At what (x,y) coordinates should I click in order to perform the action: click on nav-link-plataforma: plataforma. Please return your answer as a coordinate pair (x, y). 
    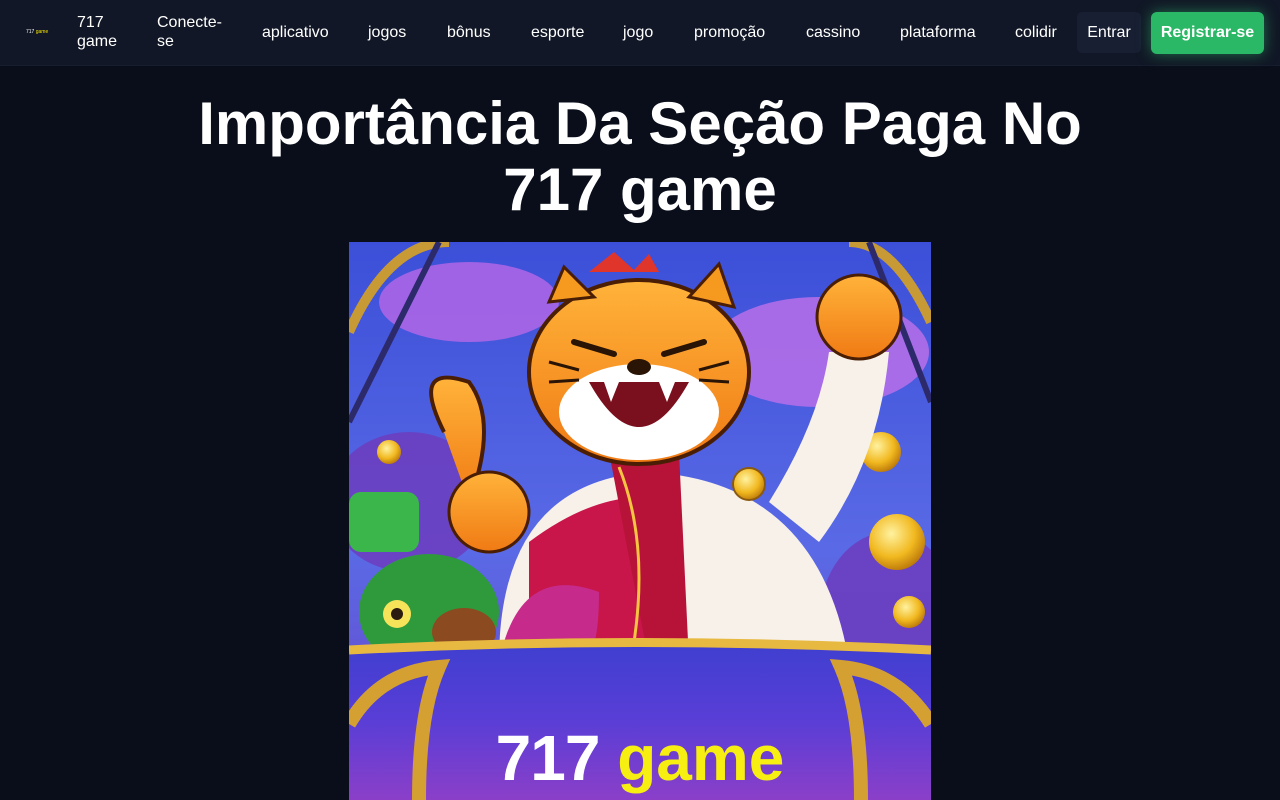
    Looking at the image, I should click on (938, 32).